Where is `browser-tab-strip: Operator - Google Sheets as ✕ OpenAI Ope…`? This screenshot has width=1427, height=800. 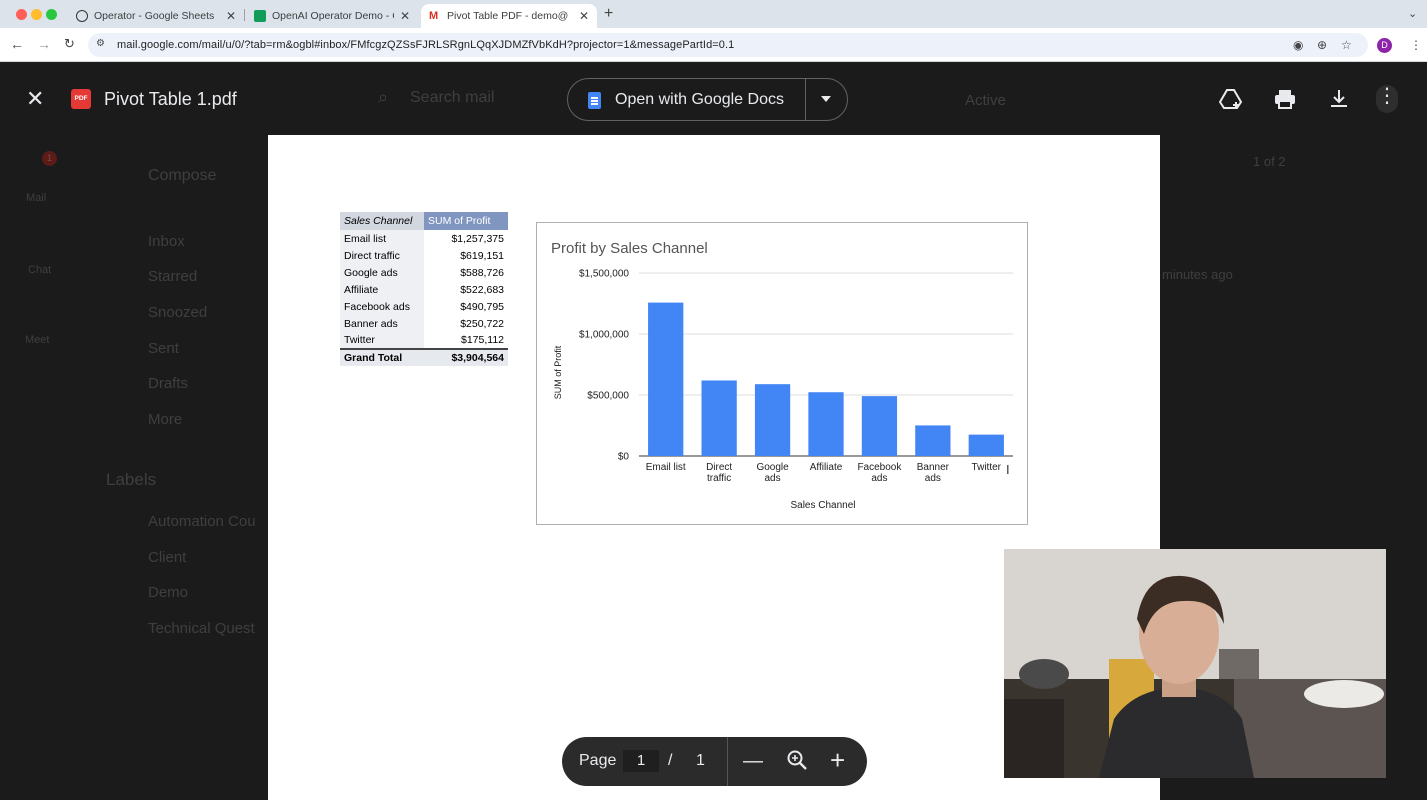
browser-tab-strip: Operator - Google Sheets as ✕ OpenAI Ope… is located at coordinates (713, 14).